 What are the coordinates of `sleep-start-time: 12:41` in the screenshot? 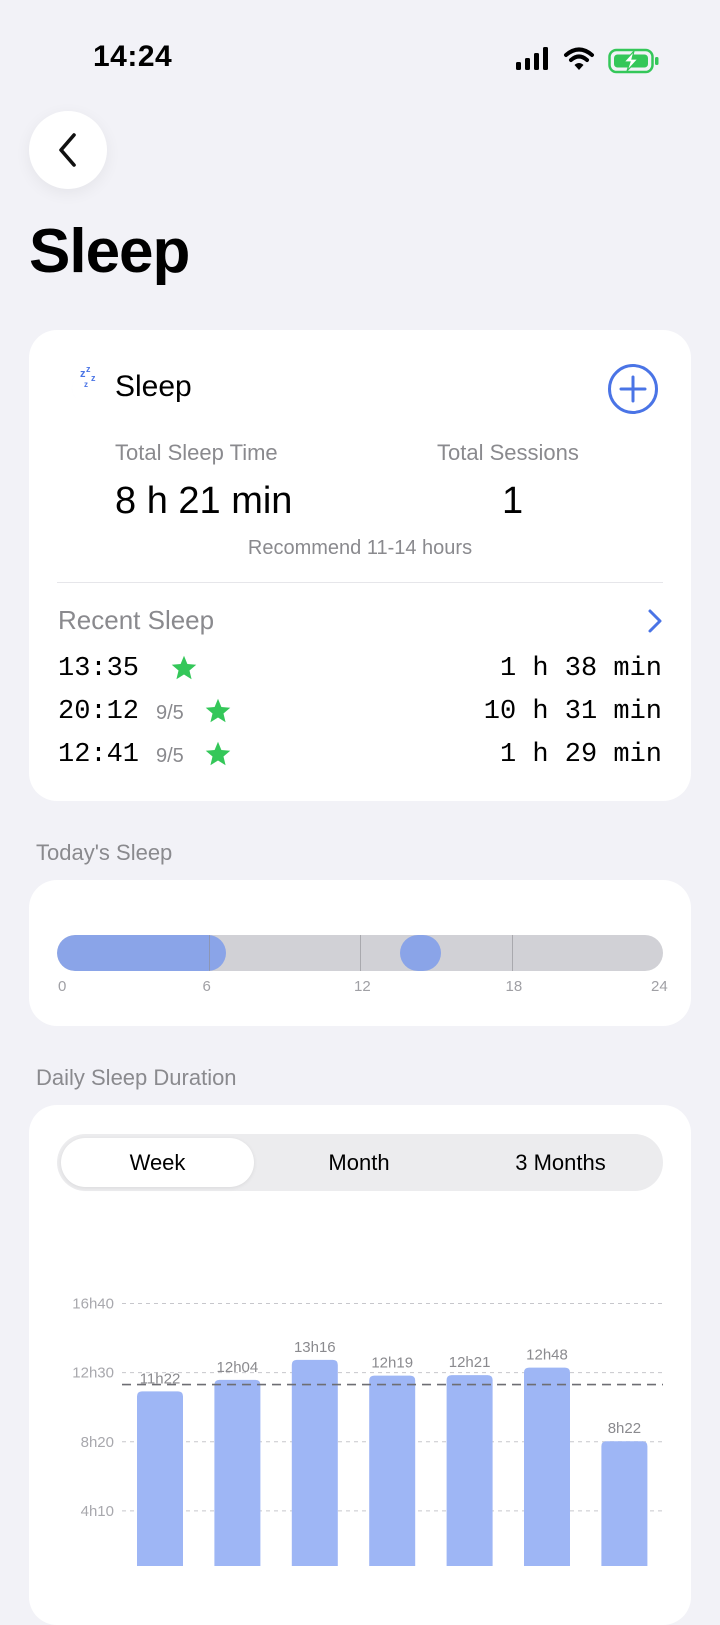 It's located at (99, 755).